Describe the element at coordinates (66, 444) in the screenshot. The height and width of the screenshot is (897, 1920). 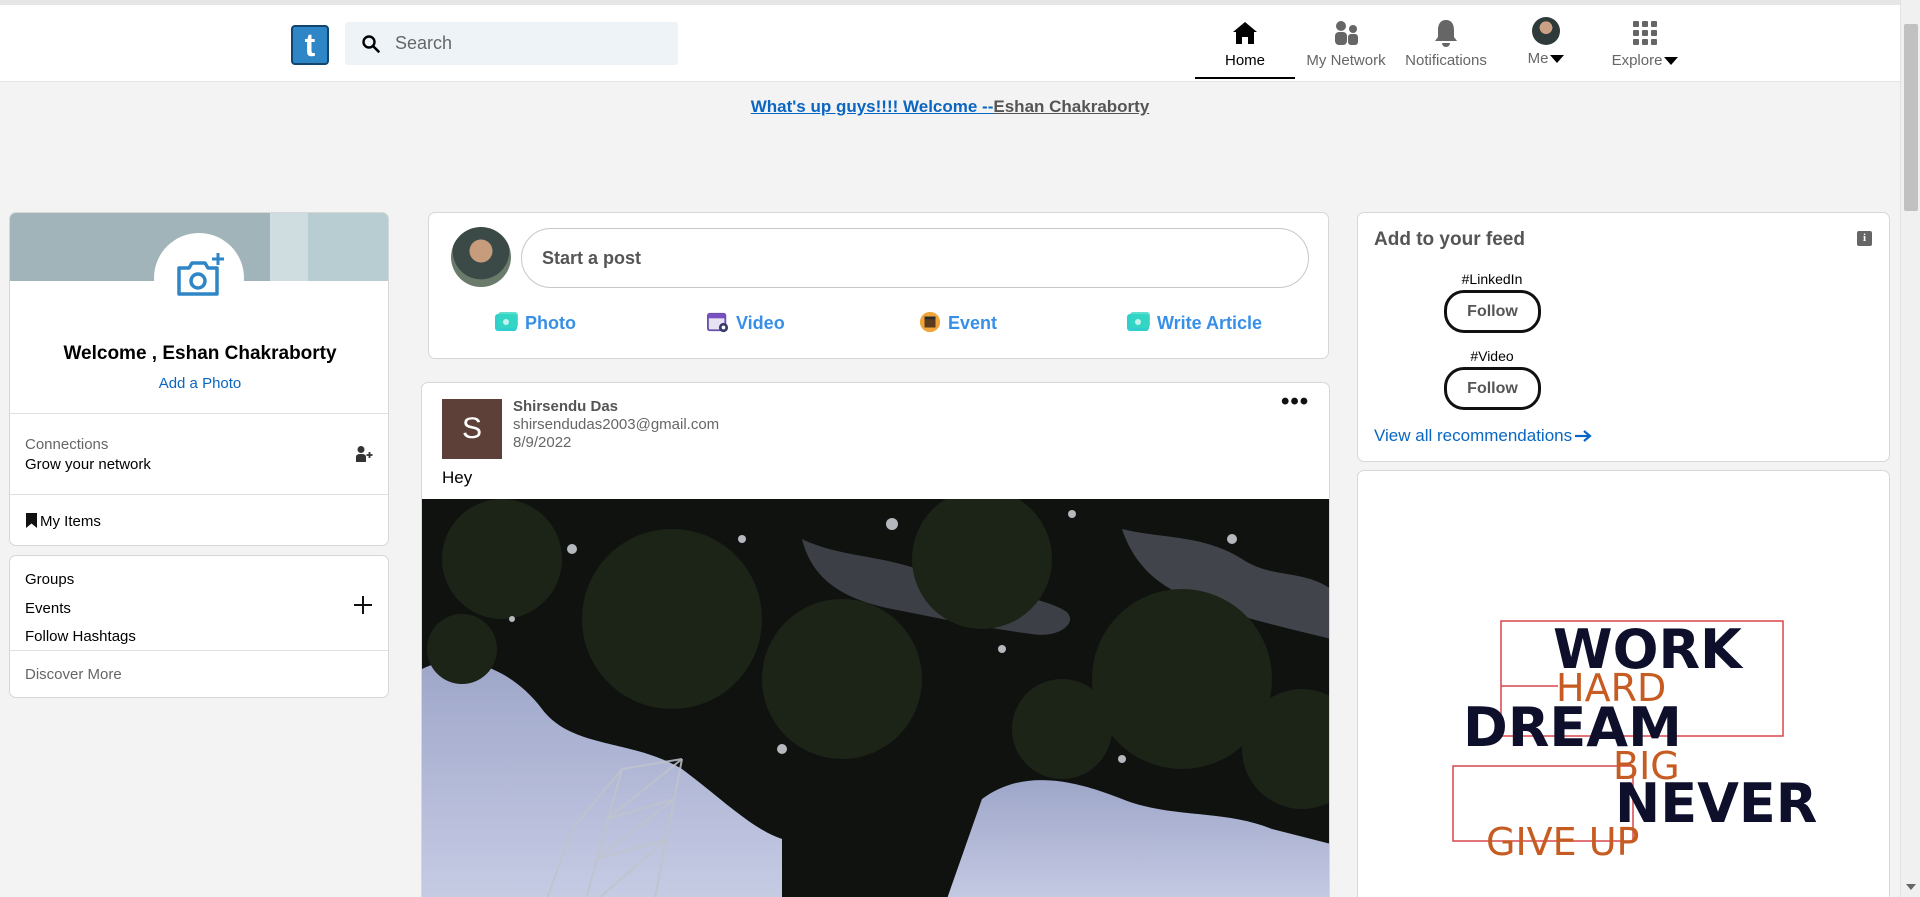
I see `connections-label: Connections` at that location.